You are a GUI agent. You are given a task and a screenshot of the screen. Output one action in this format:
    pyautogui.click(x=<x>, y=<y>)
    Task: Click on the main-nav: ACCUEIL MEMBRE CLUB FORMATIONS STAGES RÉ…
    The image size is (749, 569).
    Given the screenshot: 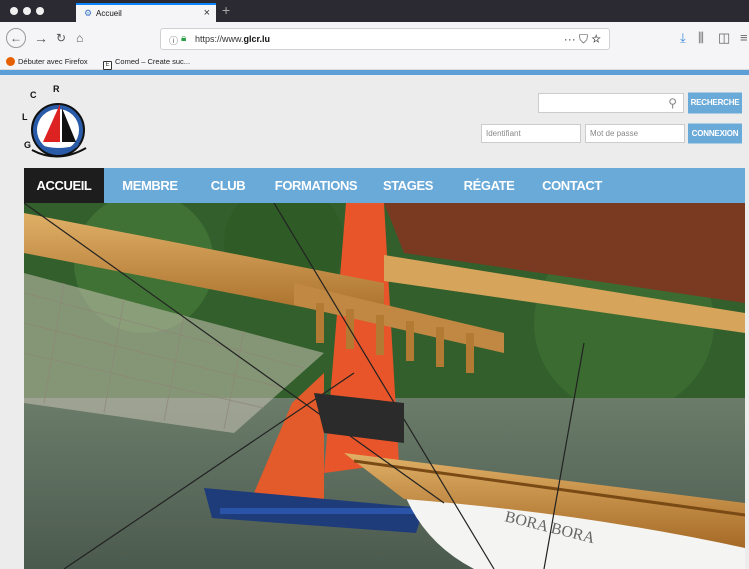 What is the action you would take?
    pyautogui.click(x=384, y=185)
    